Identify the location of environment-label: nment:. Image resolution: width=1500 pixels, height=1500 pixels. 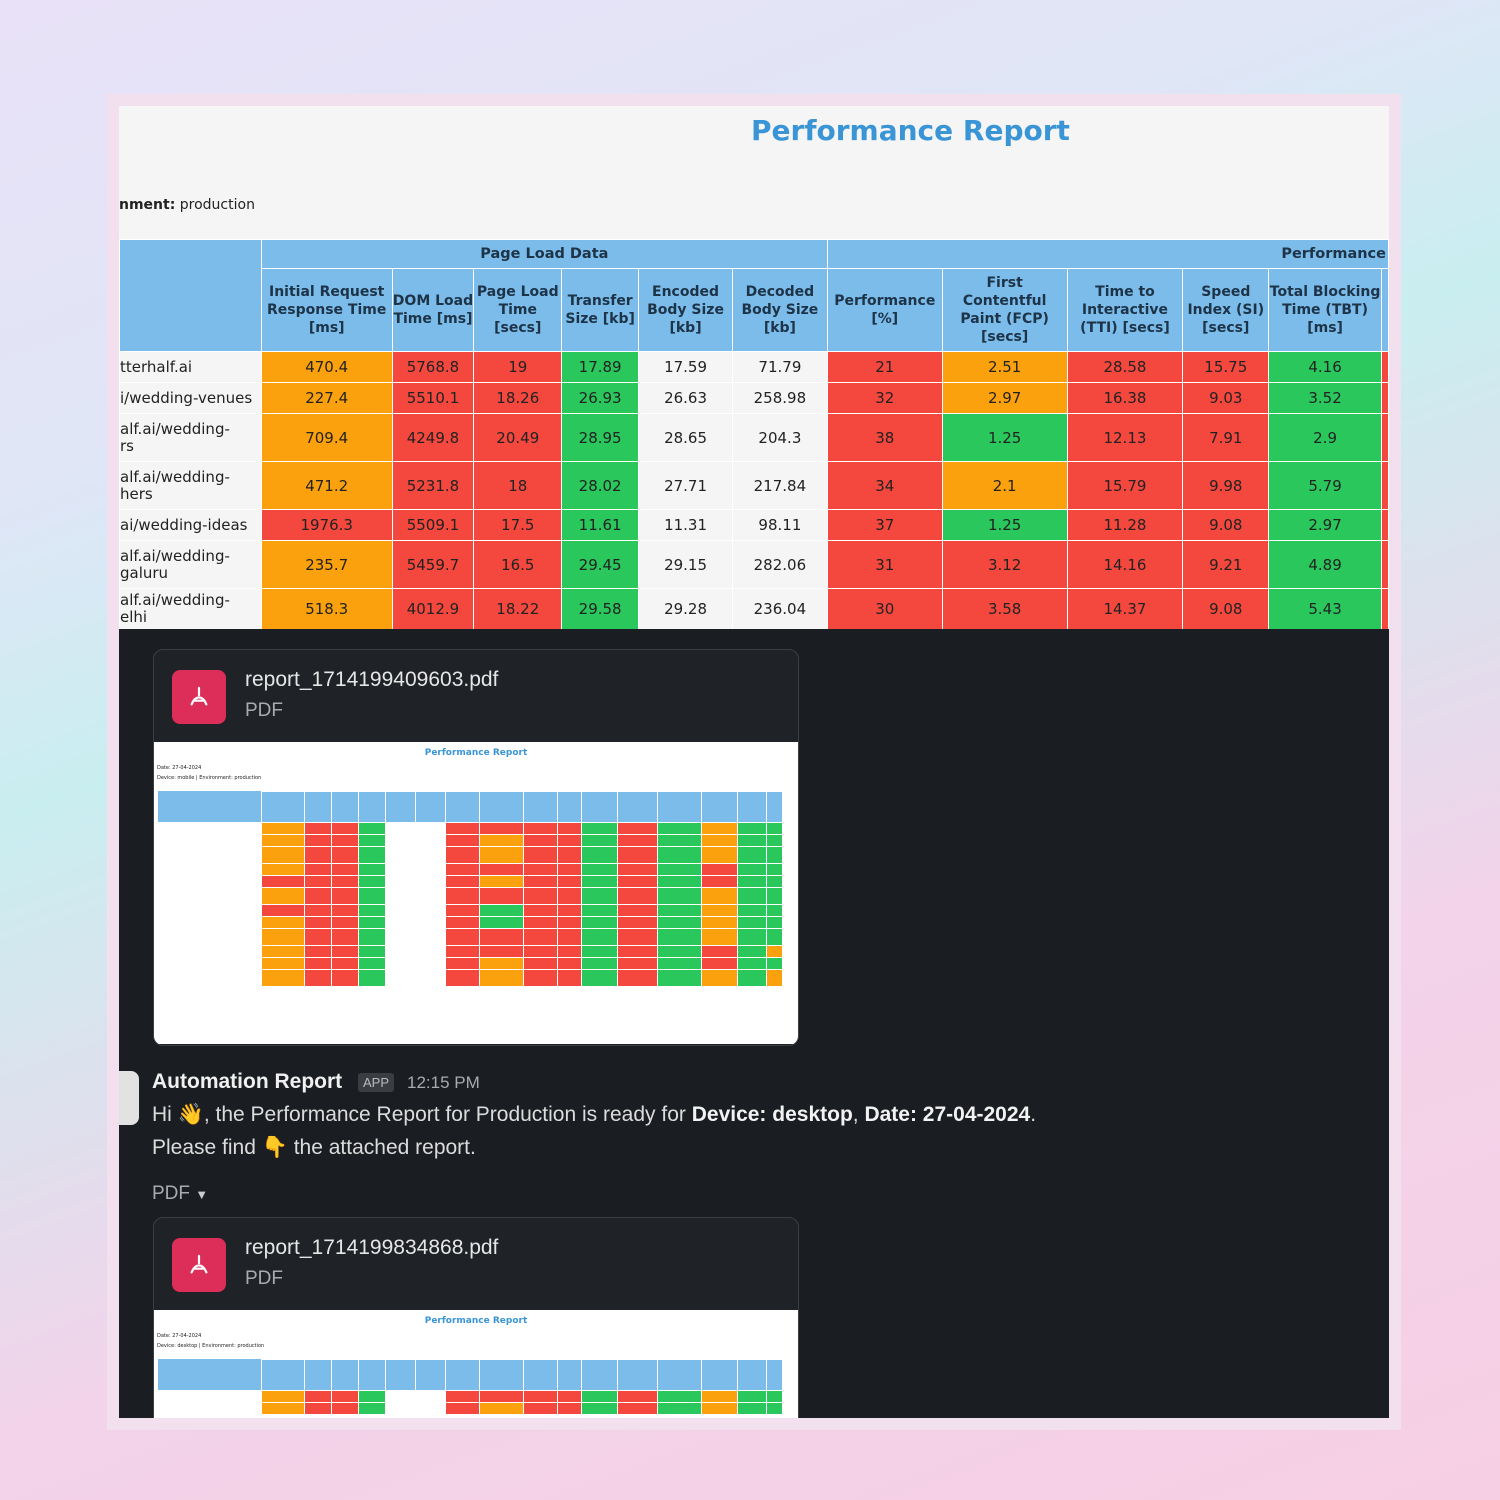
(147, 205).